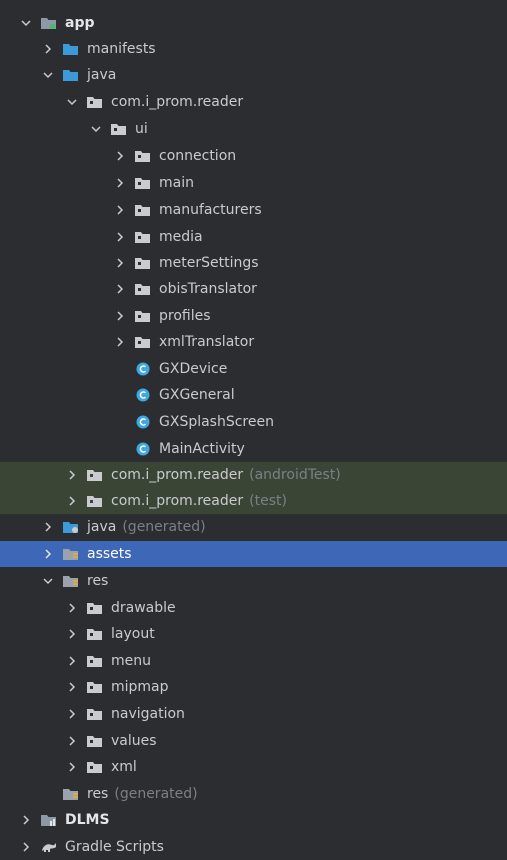 The height and width of the screenshot is (860, 507). Describe the element at coordinates (253, 687) in the screenshot. I see `tree-item-mipmap: mipmap` at that location.